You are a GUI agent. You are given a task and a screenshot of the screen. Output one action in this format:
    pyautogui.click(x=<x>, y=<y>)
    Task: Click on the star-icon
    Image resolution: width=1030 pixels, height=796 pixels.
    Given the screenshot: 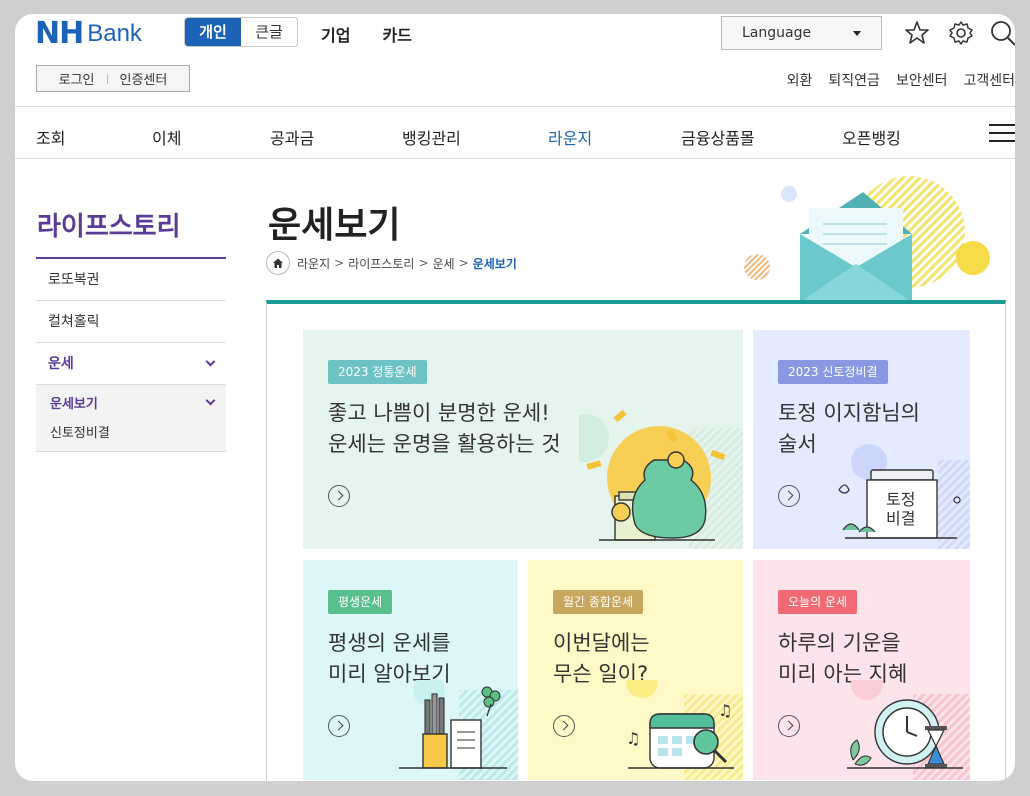 What is the action you would take?
    pyautogui.click(x=917, y=33)
    